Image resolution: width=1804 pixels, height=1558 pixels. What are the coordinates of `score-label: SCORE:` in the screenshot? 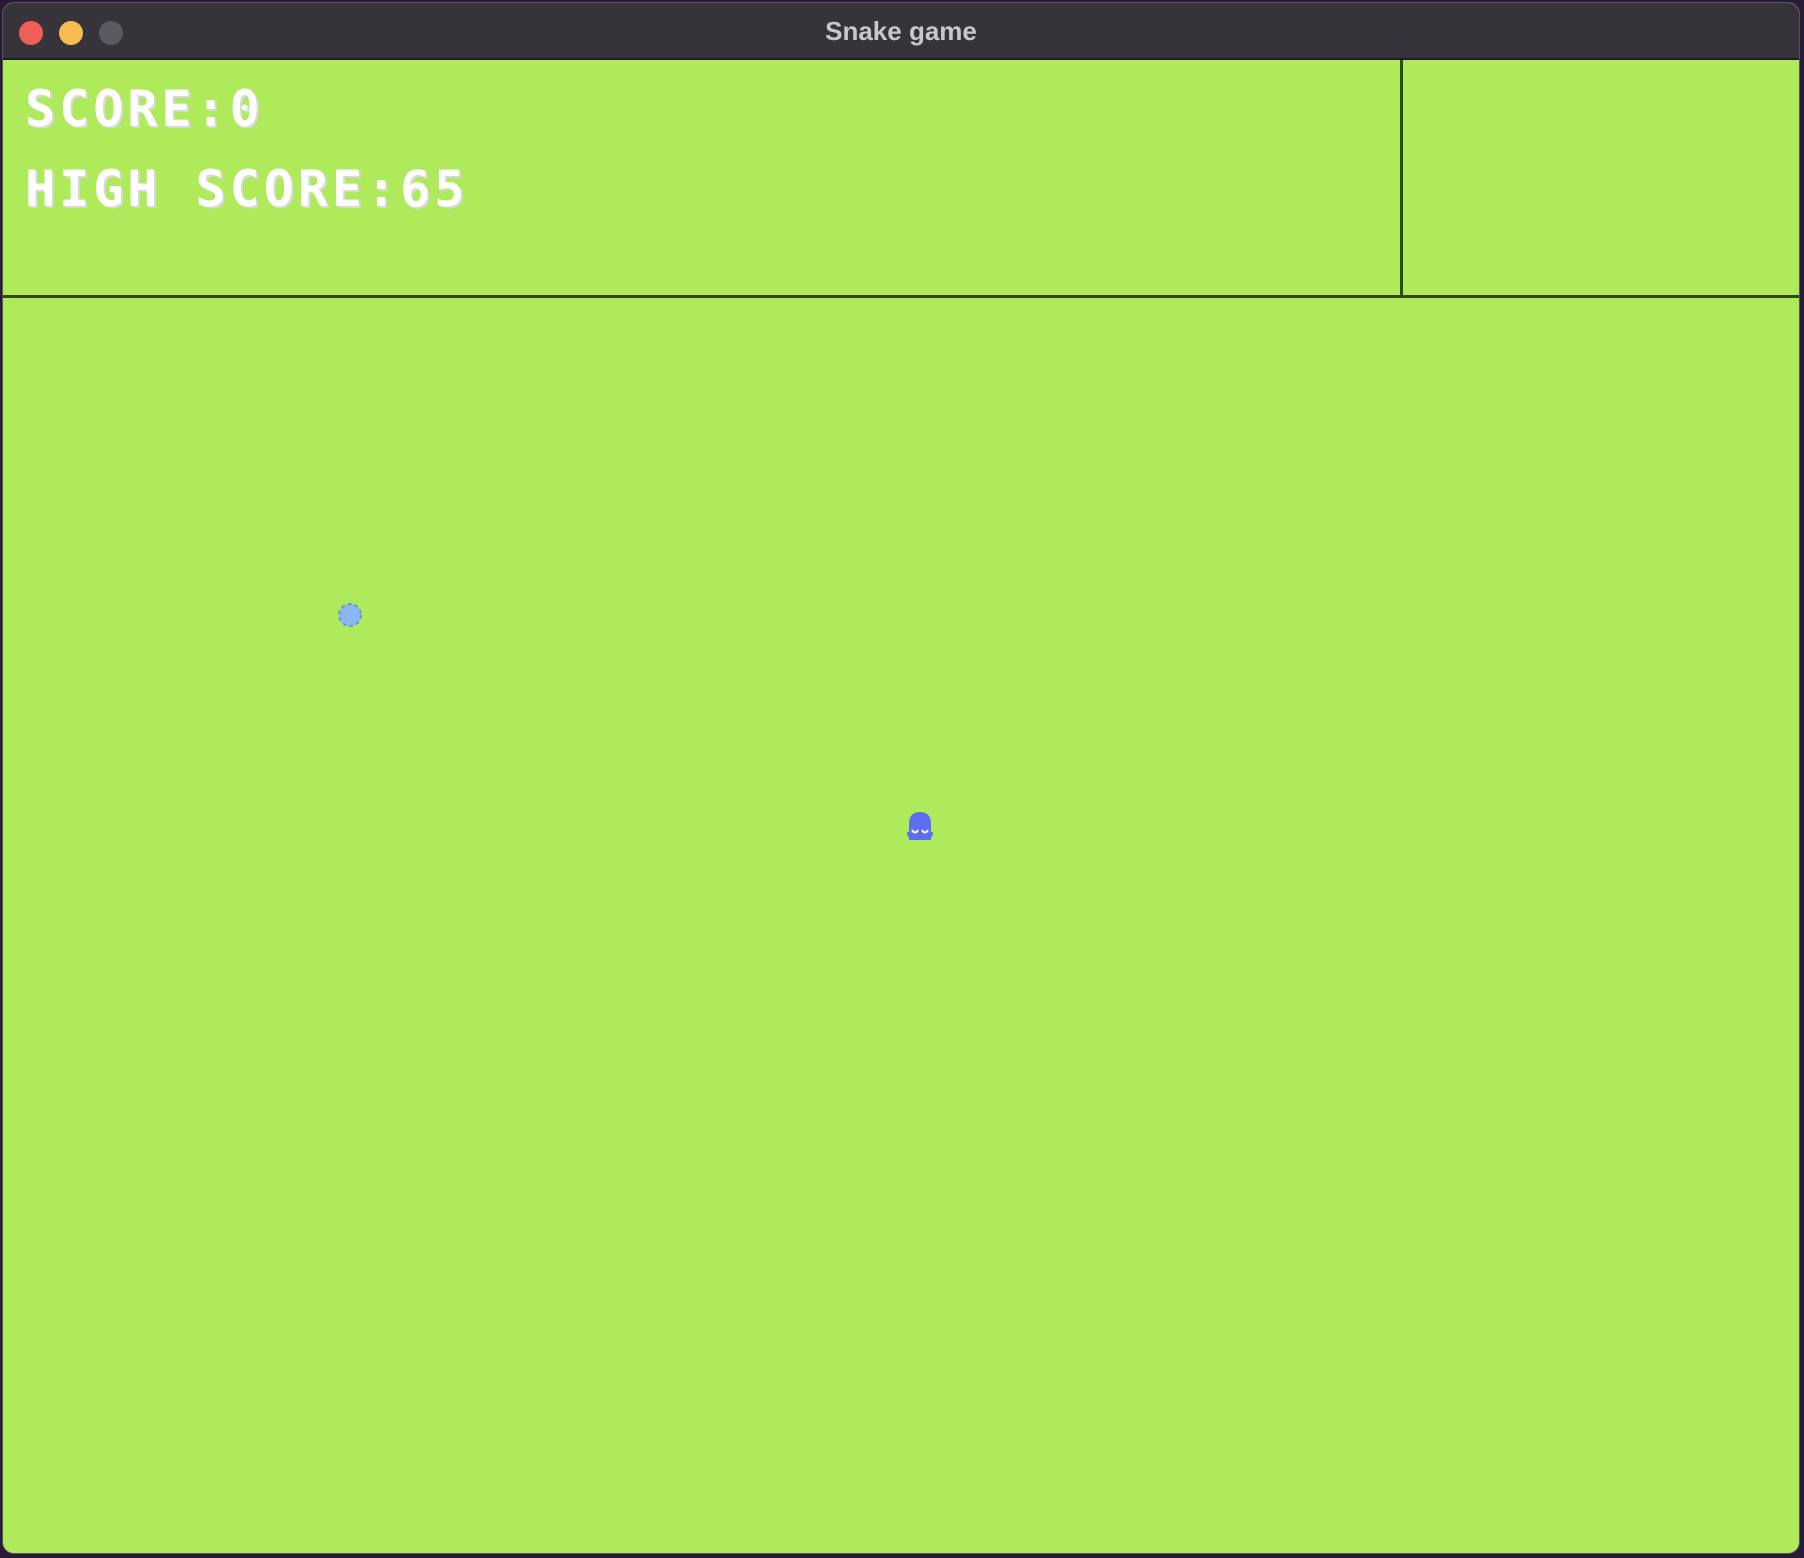 It's located at (127, 109).